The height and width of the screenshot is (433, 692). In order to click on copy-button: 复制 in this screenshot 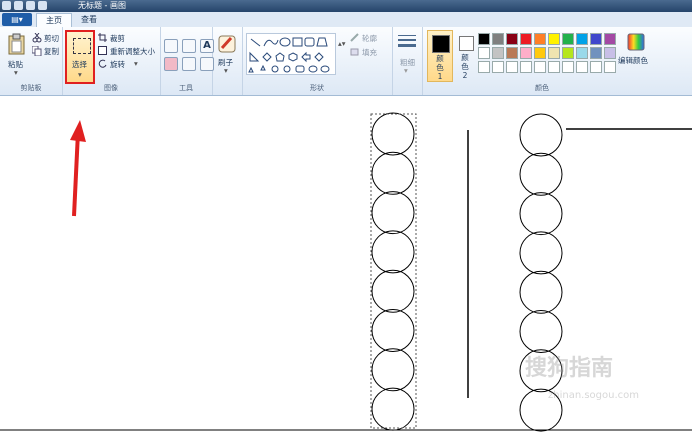, I will do `click(51, 51)`.